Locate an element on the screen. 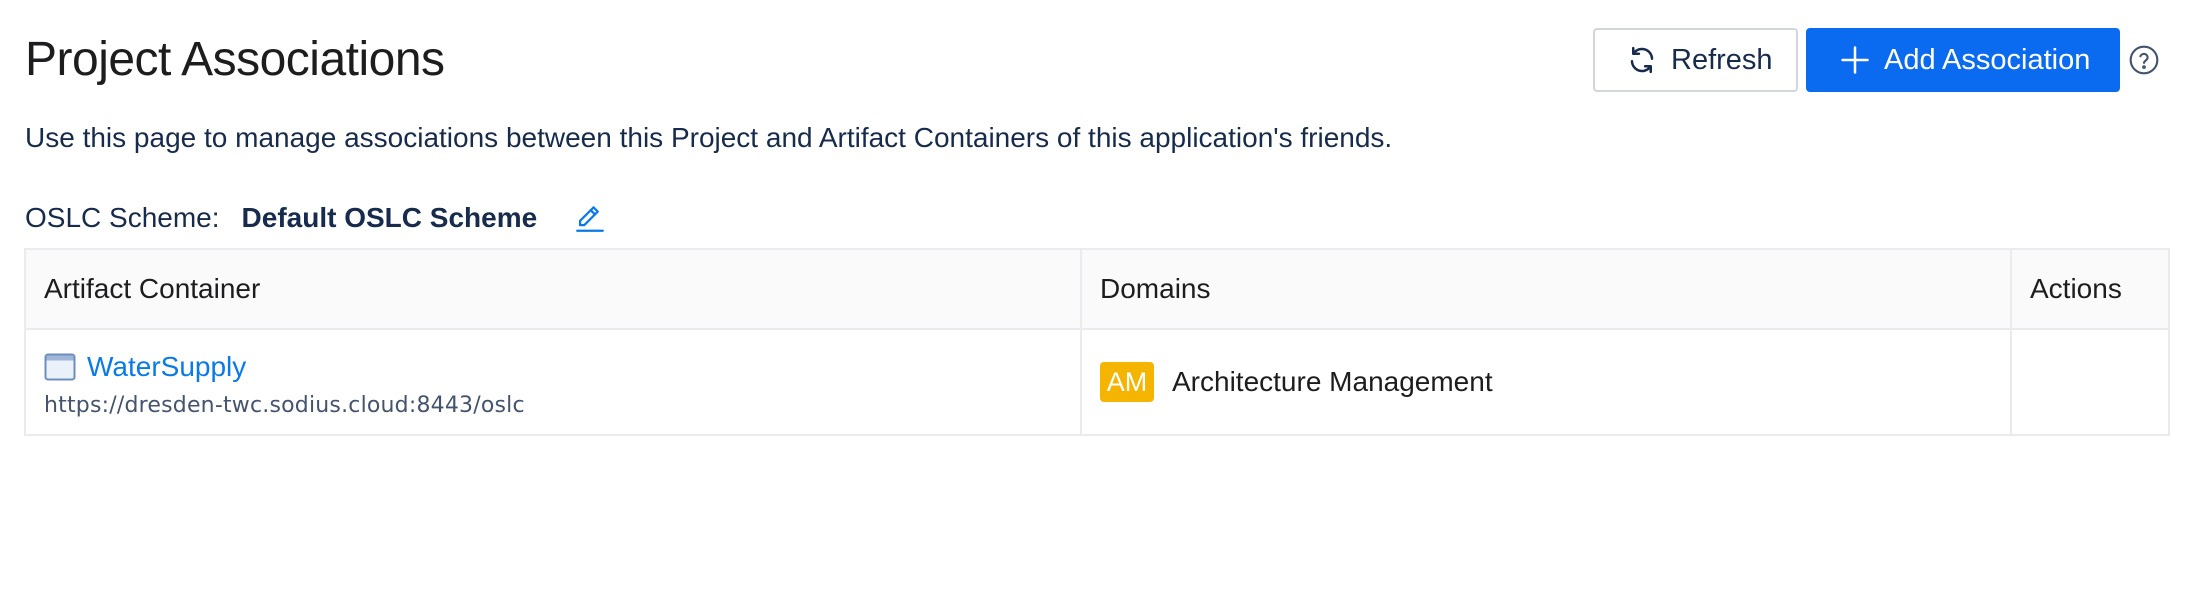  add-association-button: Add Association is located at coordinates (1963, 60).